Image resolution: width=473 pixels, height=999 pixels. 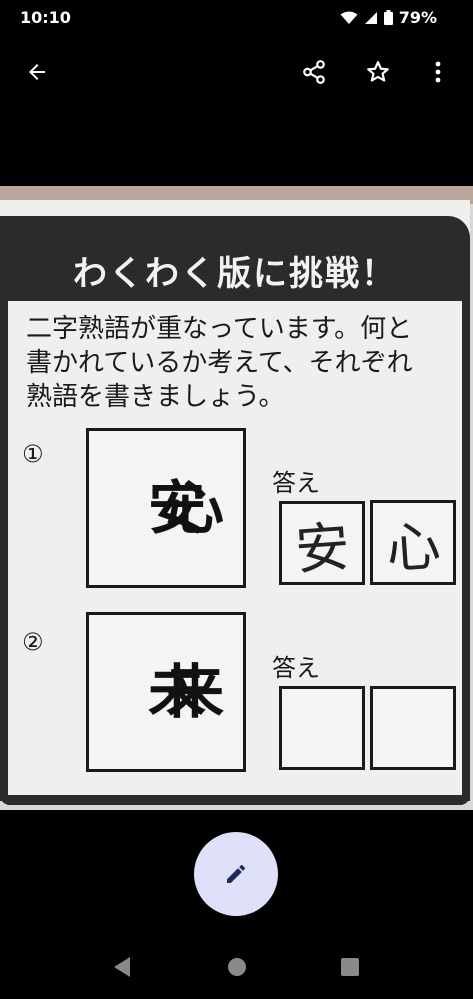 What do you see at coordinates (235, 274) in the screenshot?
I see `banner-title: わくわく版に挑戦！` at bounding box center [235, 274].